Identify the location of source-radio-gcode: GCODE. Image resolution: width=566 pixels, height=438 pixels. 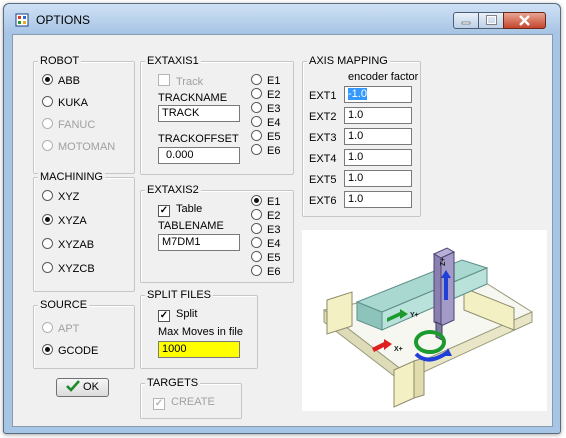
(70, 351).